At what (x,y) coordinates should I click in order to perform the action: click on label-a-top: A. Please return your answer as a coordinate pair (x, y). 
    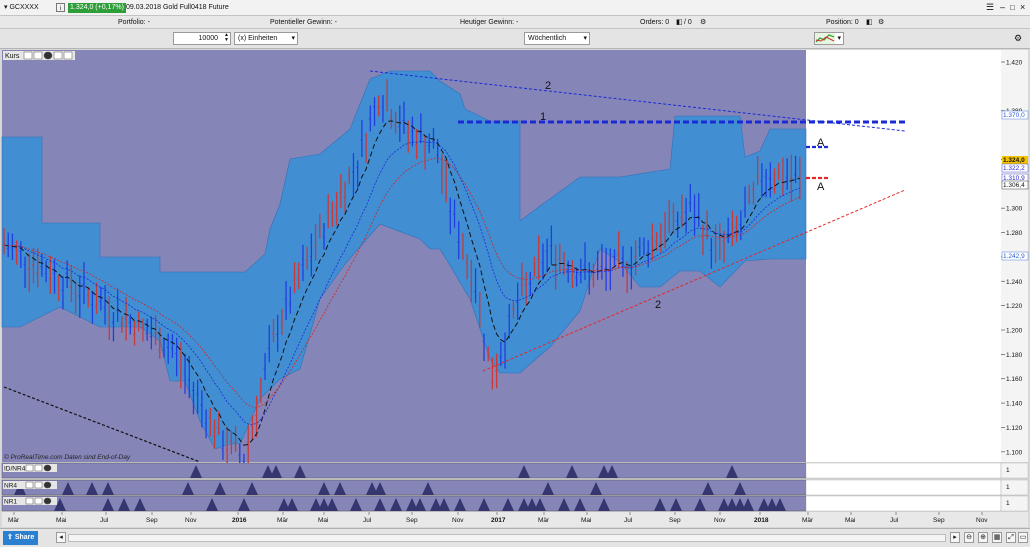
    Looking at the image, I should click on (821, 143).